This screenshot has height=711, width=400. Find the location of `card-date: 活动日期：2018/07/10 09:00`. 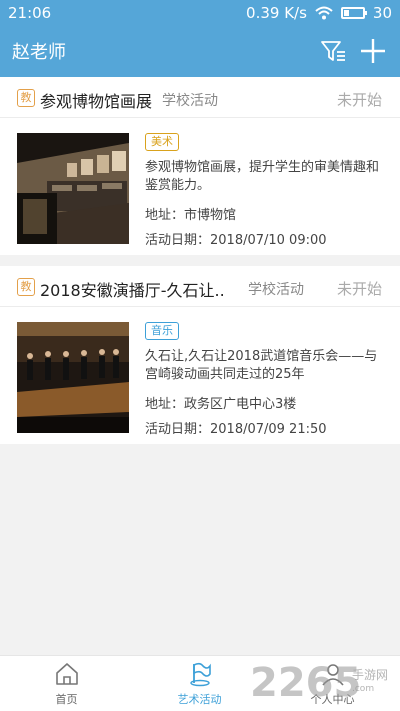

card-date: 活动日期：2018/07/10 09:00 is located at coordinates (236, 240).